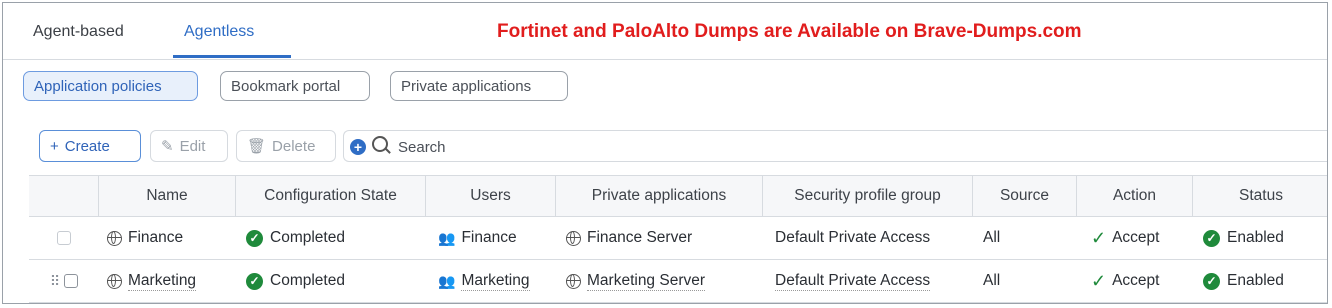 The height and width of the screenshot is (308, 1332). I want to click on policy-name: Finance, so click(155, 238).